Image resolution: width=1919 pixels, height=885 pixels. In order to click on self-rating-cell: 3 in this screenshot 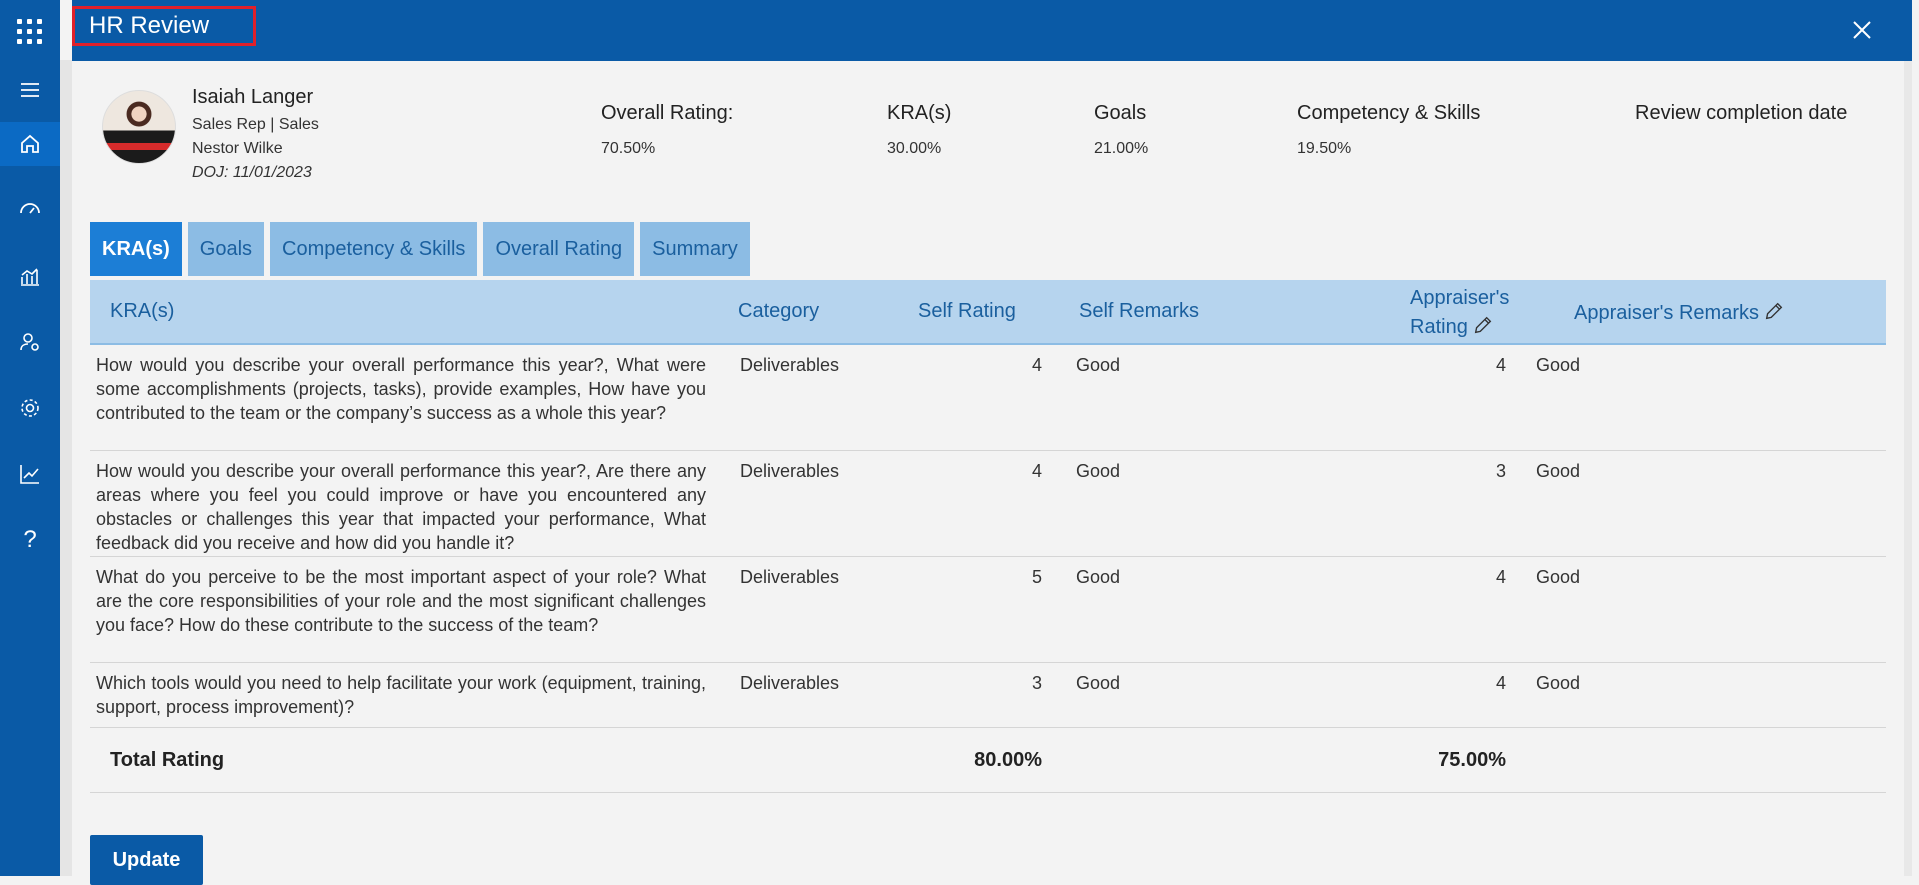, I will do `click(1036, 683)`.